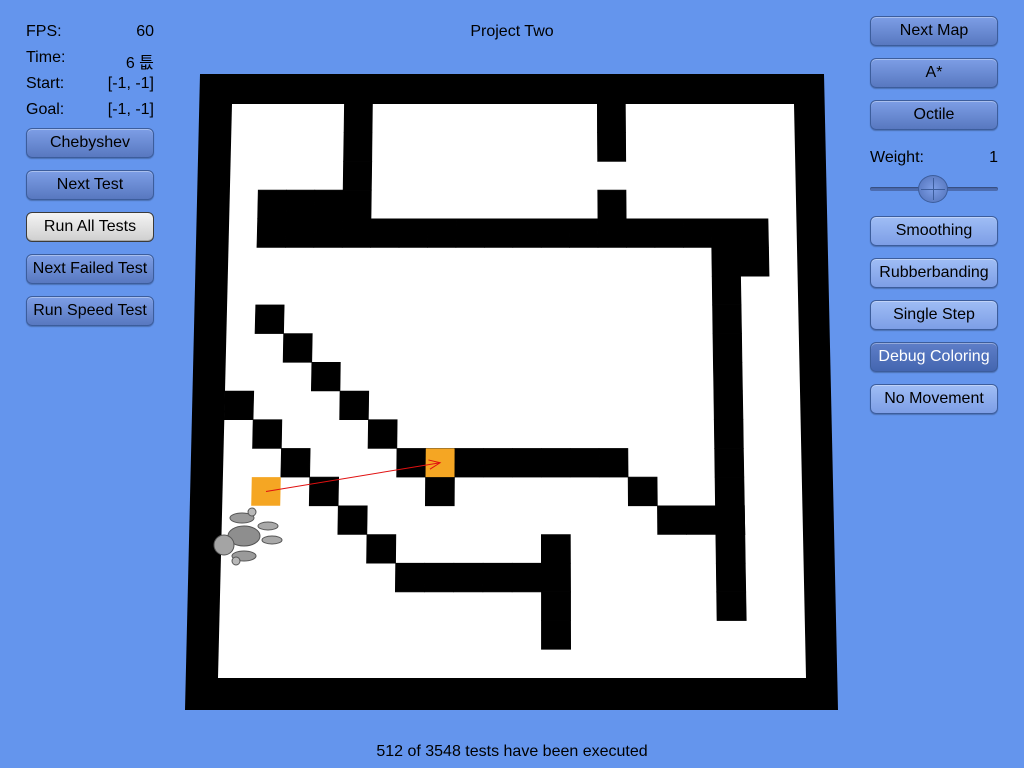 This screenshot has height=768, width=1024. What do you see at coordinates (512, 751) in the screenshot?
I see `status-text: 512 of 3548 tests have been executed` at bounding box center [512, 751].